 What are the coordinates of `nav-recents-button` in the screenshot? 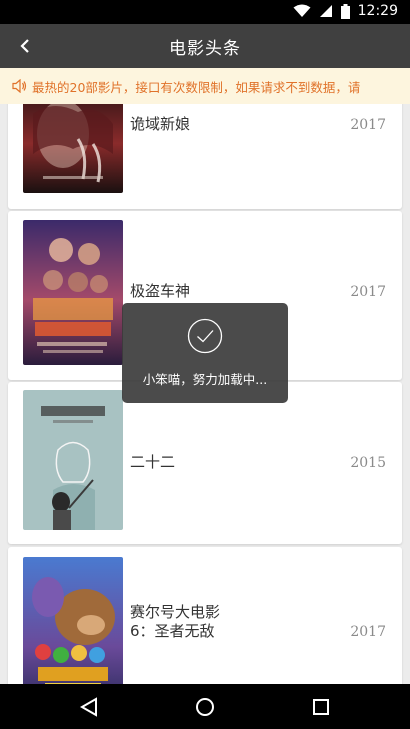 It's located at (321, 707).